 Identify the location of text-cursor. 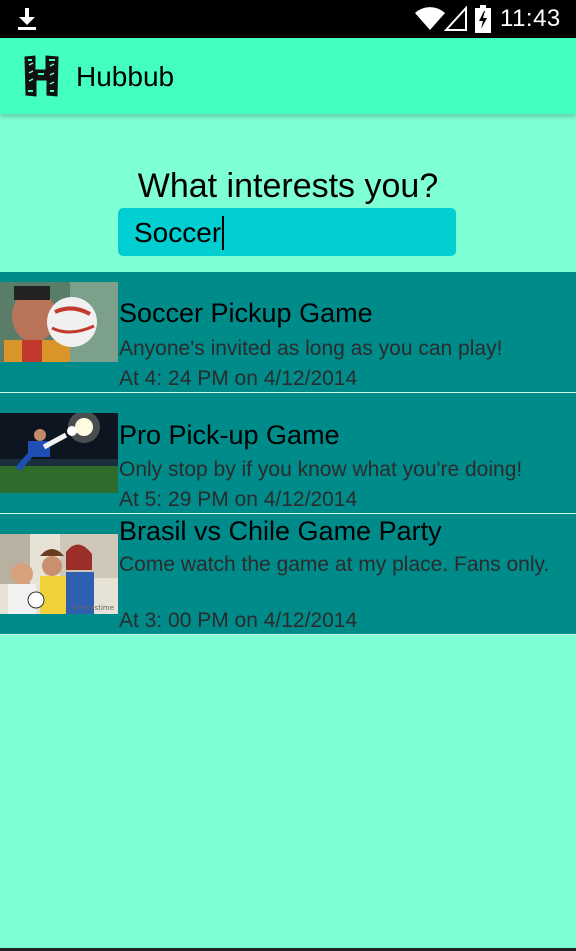
(223, 233).